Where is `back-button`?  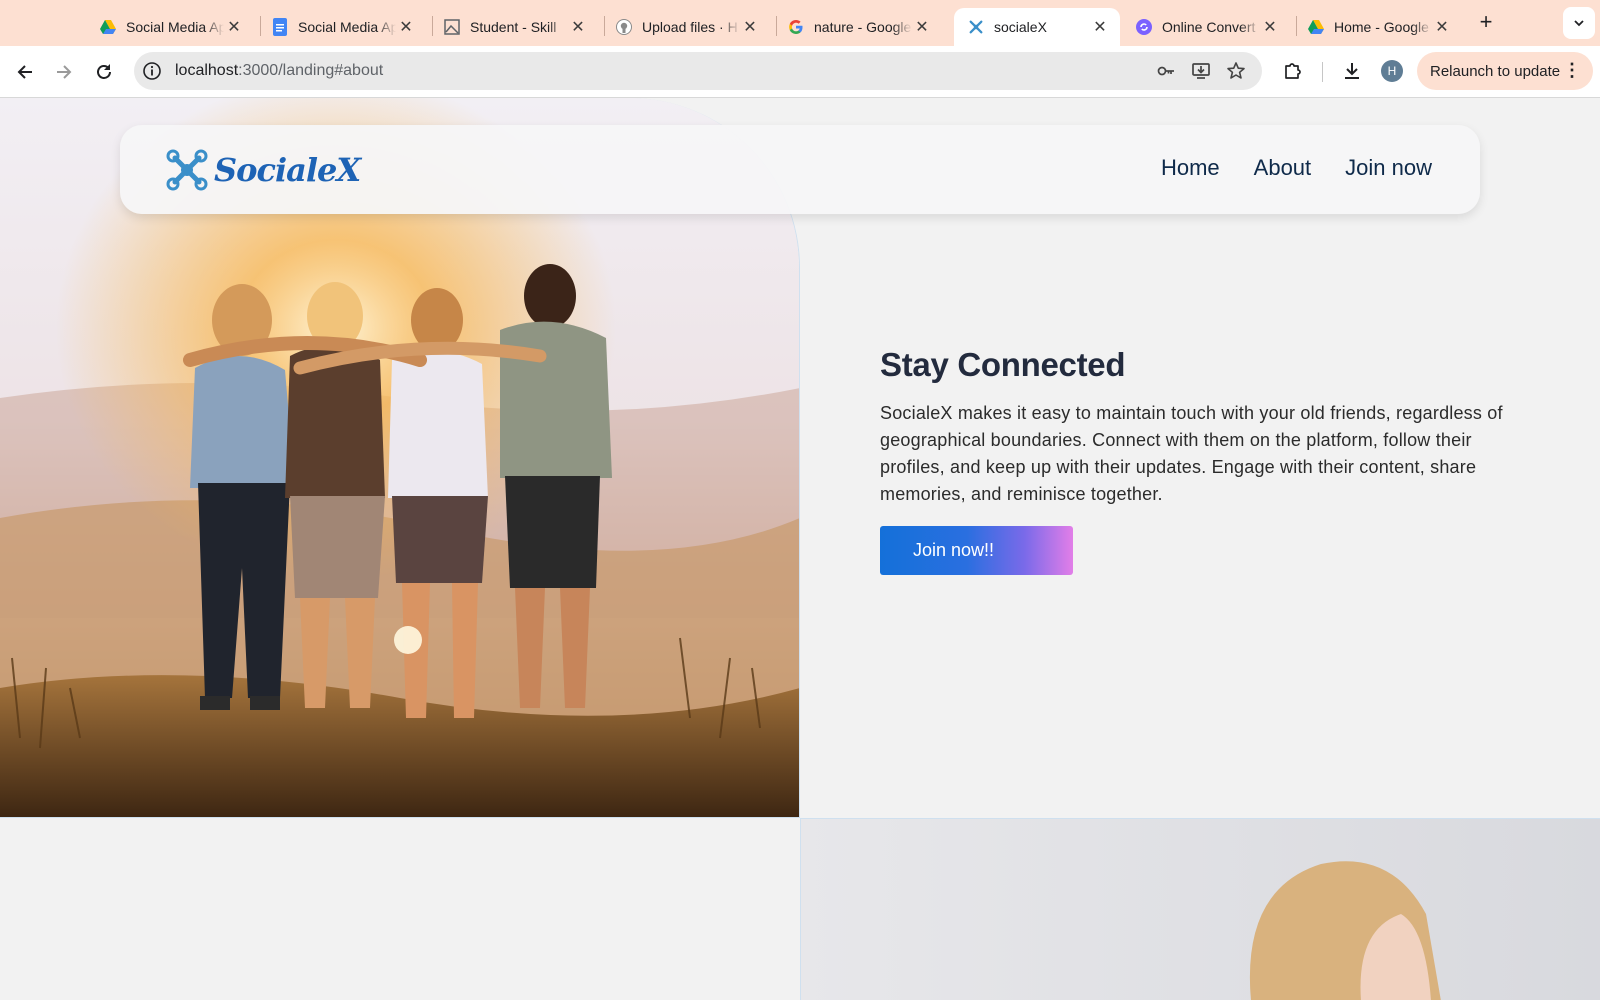 back-button is located at coordinates (25, 72).